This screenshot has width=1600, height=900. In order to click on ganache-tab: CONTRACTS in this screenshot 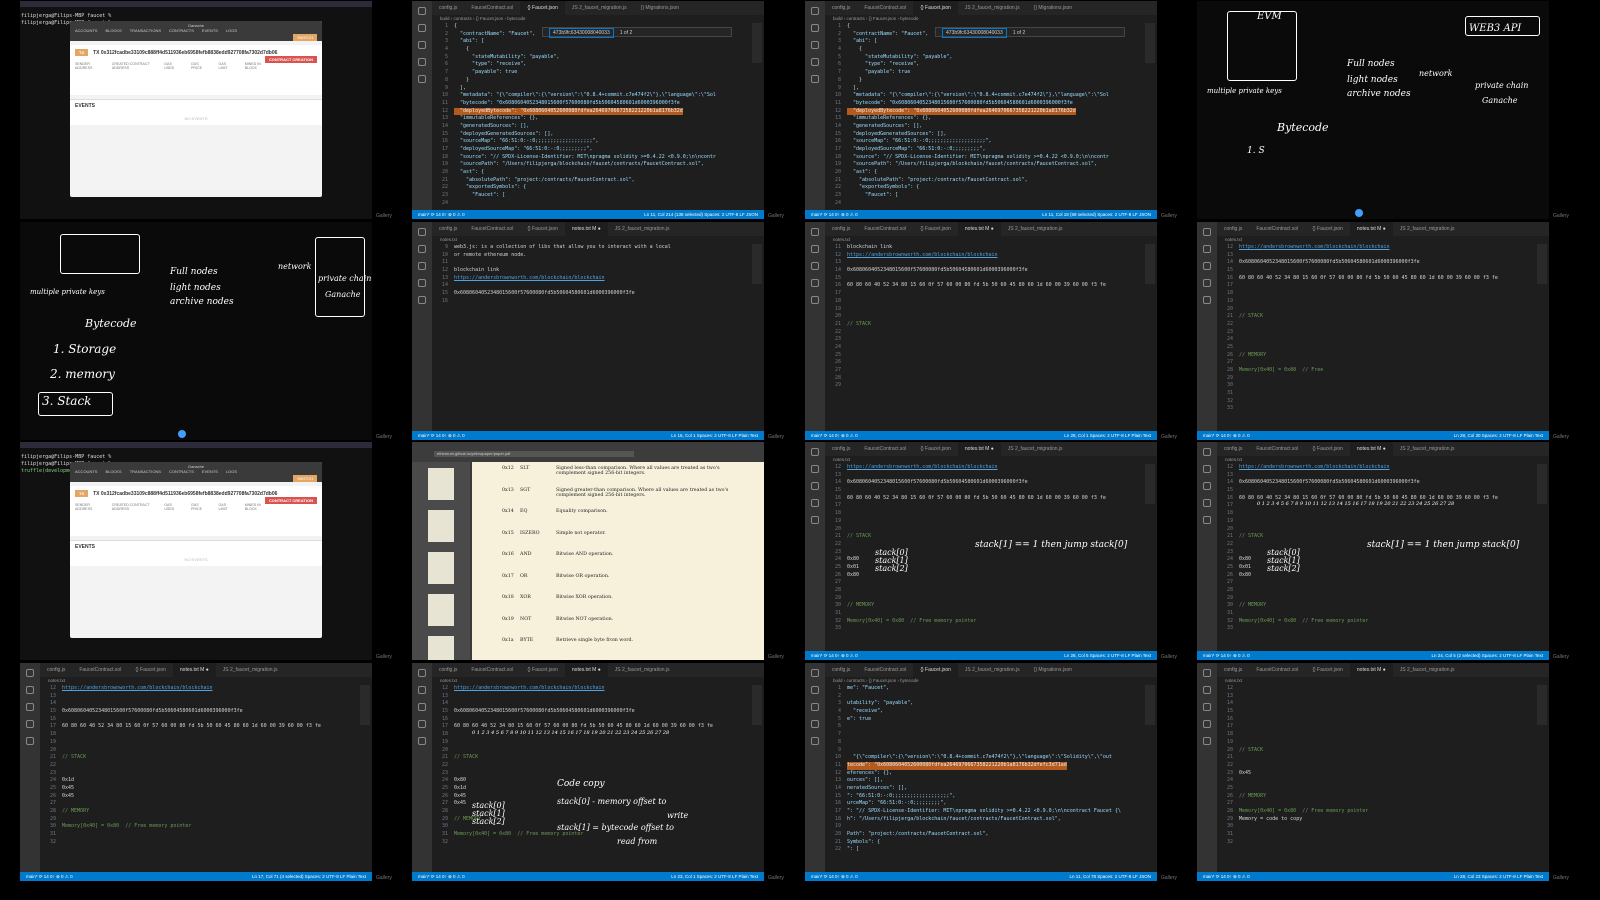, I will do `click(181, 30)`.